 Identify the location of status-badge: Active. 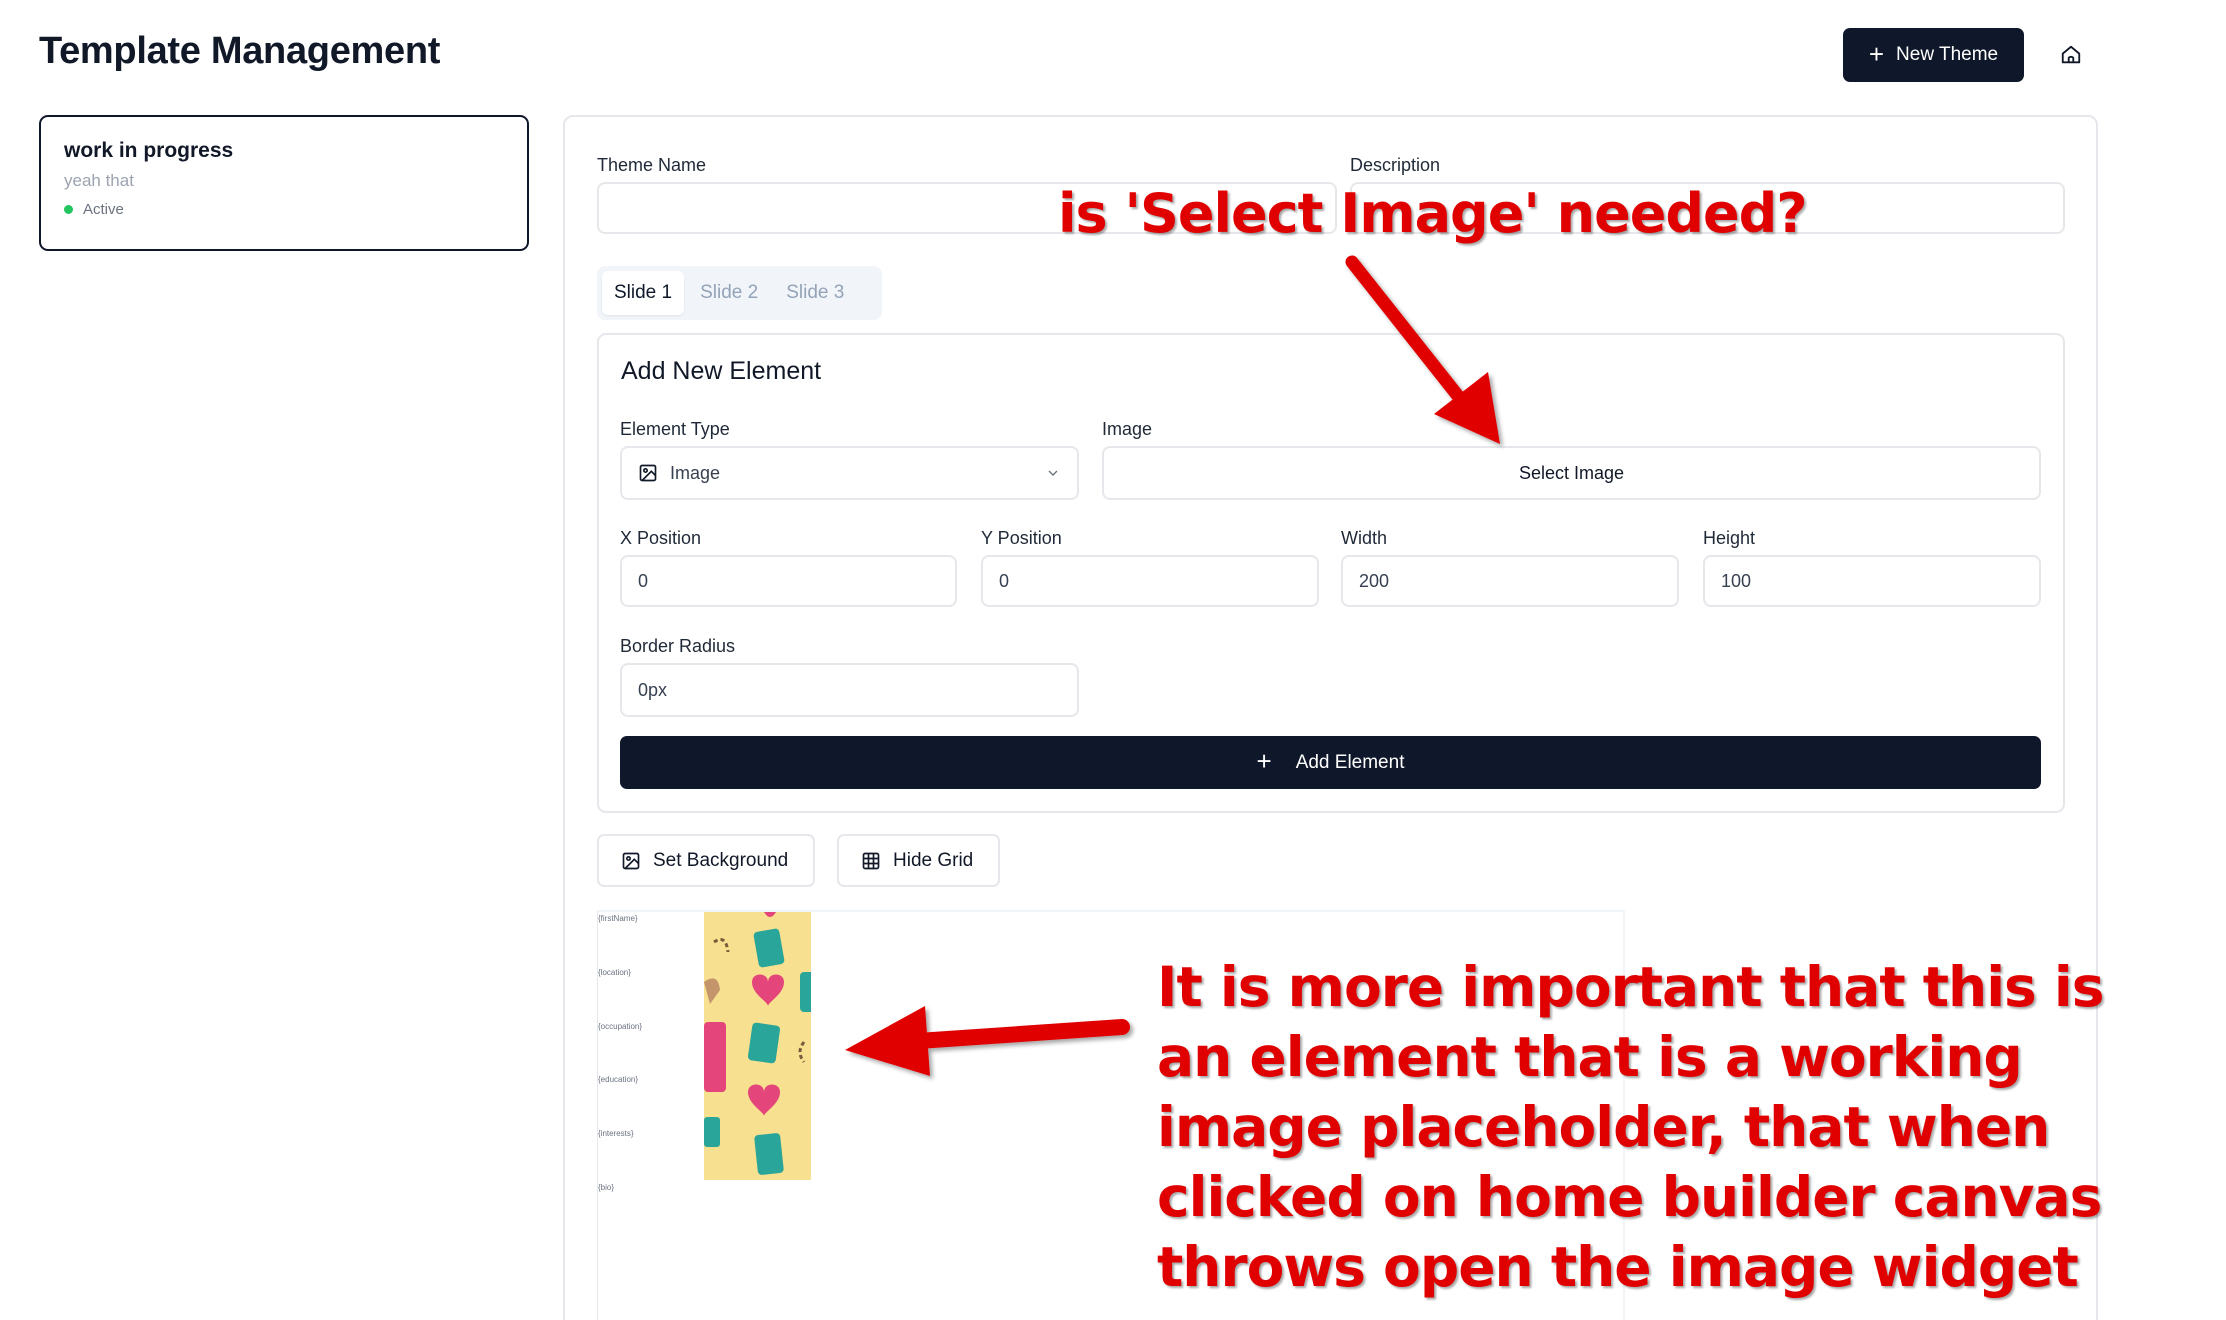
(284, 209).